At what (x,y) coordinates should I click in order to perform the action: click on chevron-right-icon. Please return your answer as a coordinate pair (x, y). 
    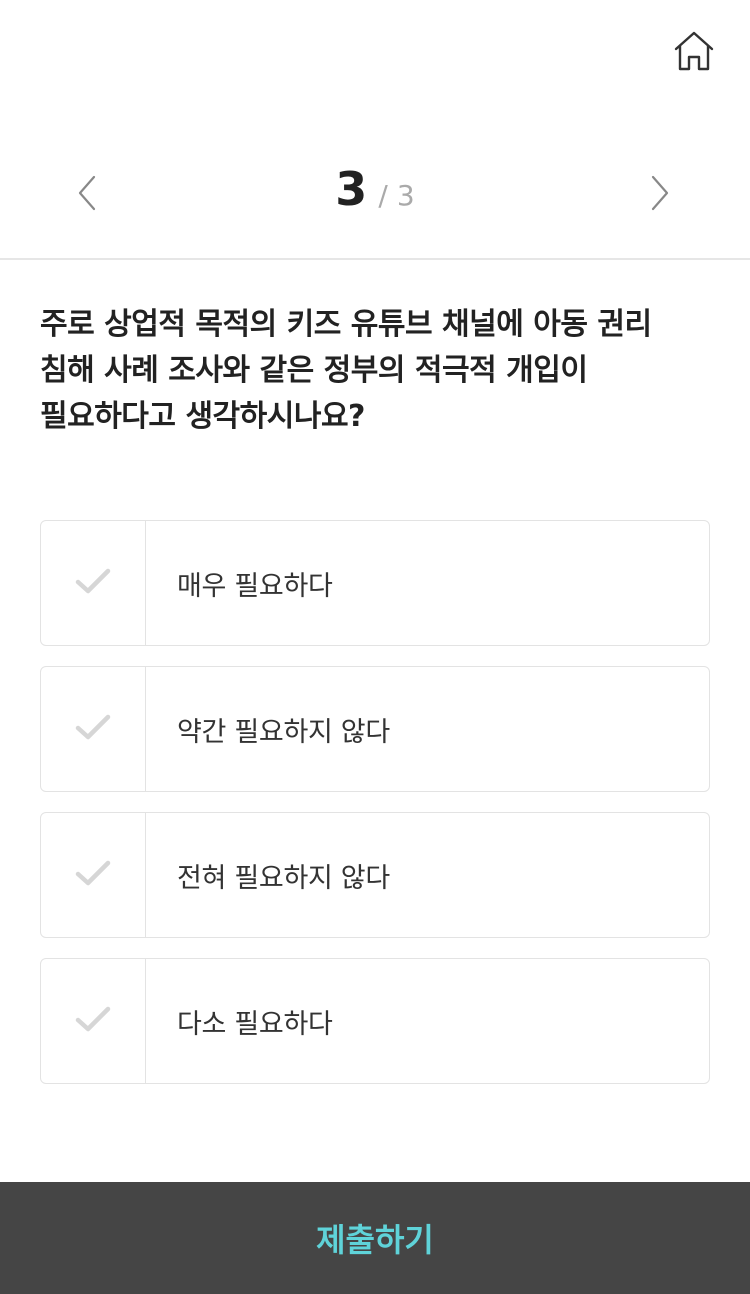
    Looking at the image, I should click on (660, 195).